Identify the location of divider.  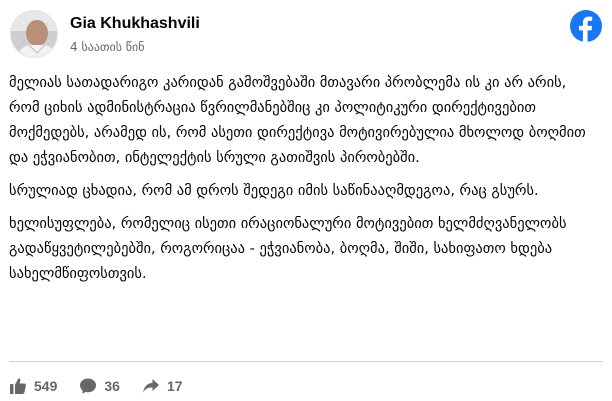
(306, 361).